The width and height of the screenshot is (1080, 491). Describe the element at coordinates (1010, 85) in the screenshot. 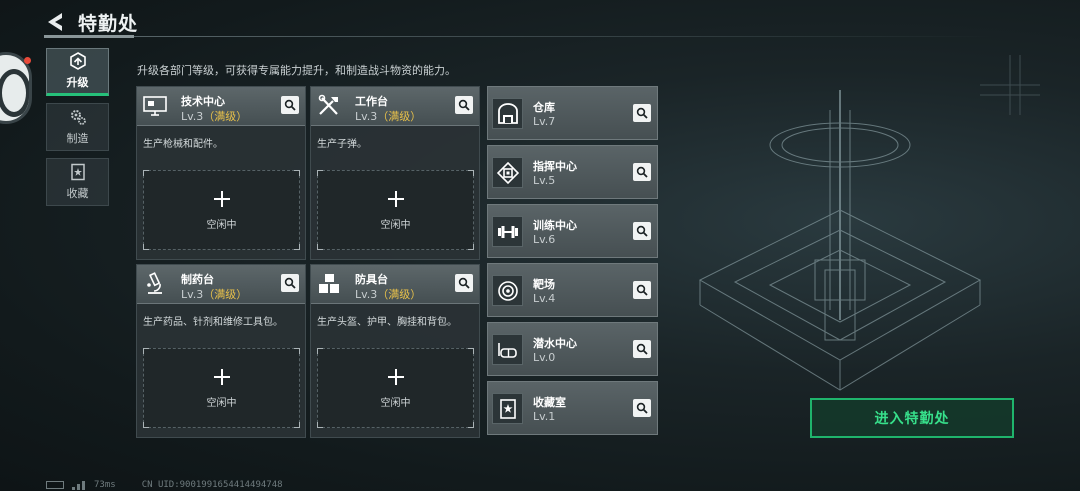

I see `corner-grid-decoration` at that location.